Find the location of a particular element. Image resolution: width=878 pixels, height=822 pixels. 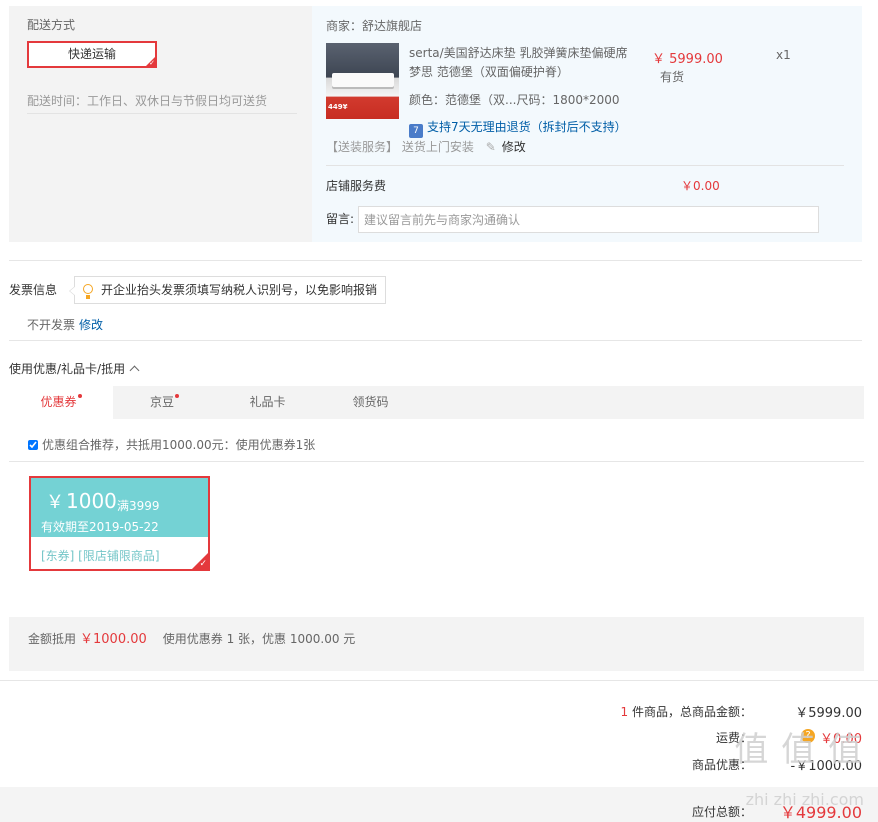

summary-amount: ￥1000.00 is located at coordinates (113, 639).